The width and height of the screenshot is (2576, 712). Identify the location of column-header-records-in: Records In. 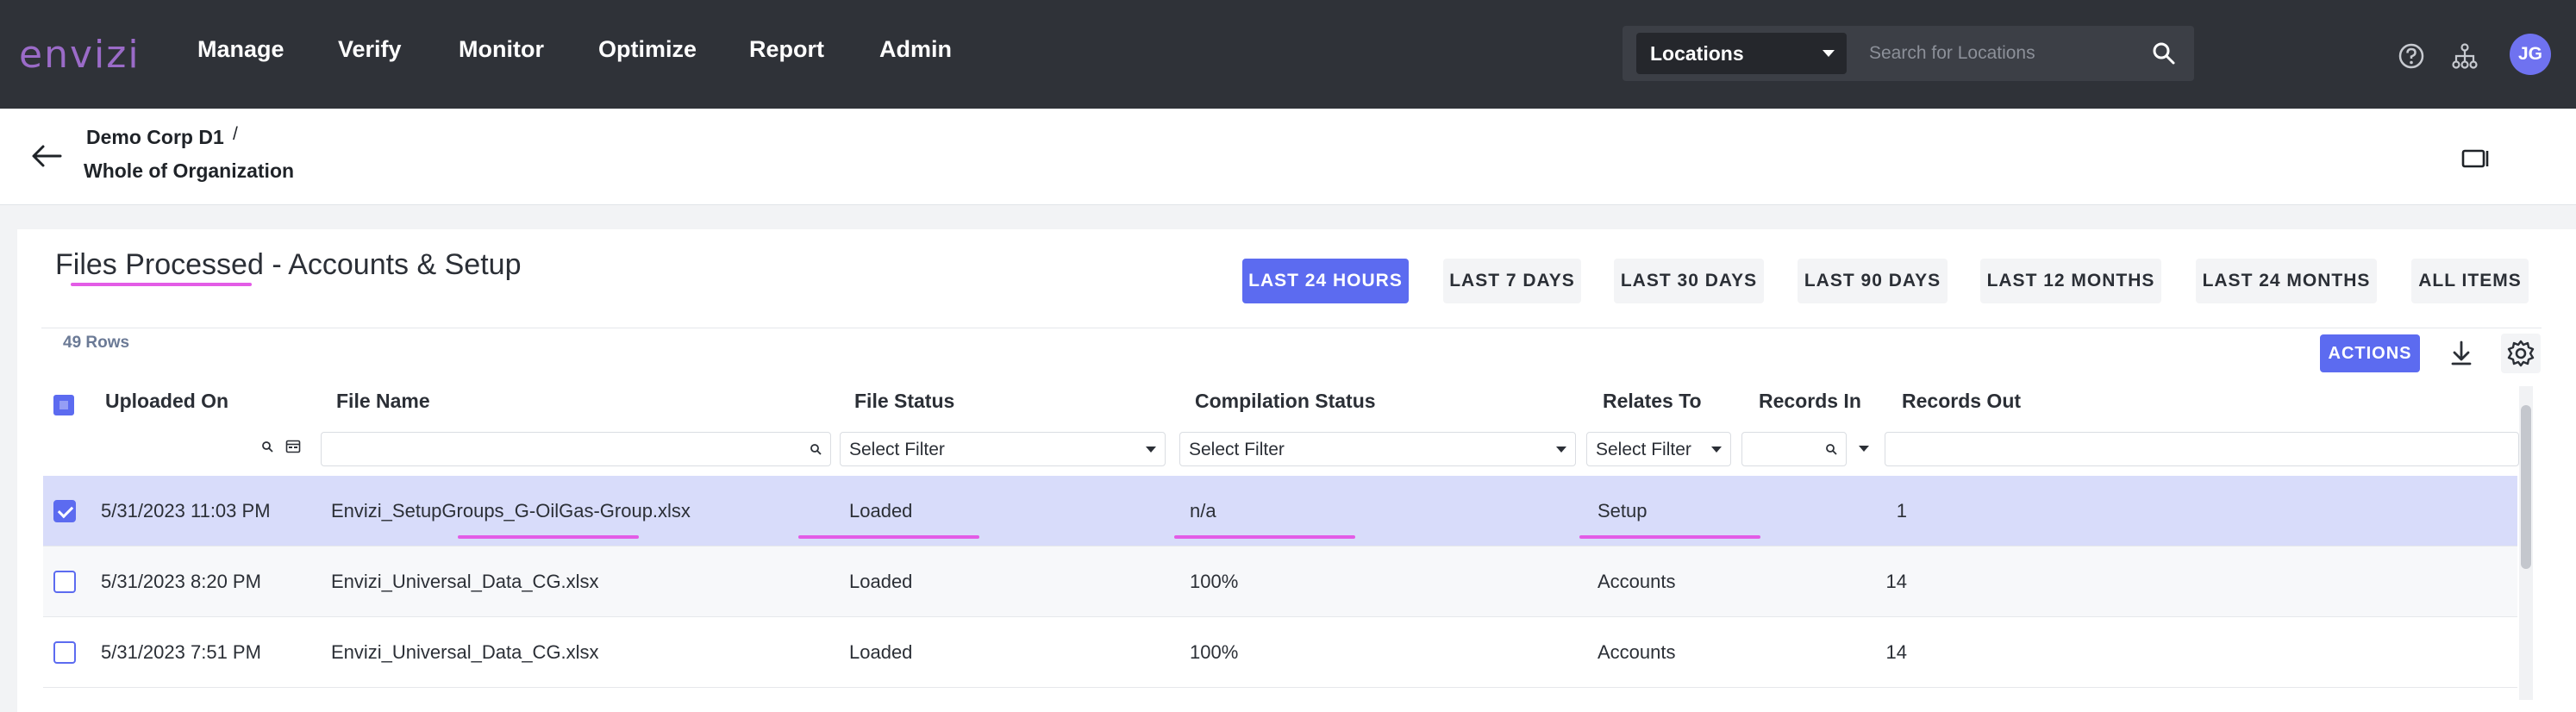
(1810, 401).